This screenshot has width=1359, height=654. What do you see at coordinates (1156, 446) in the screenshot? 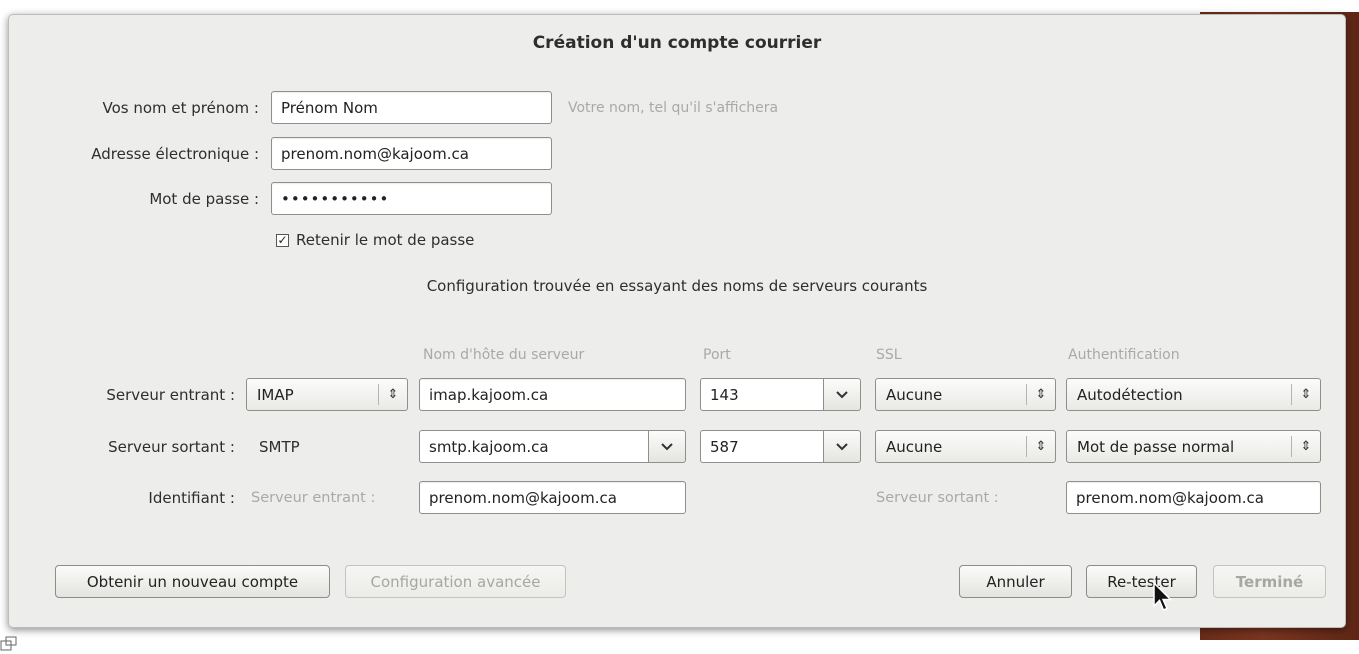
I see `outgoing-auth-value: Mot de passe normal` at bounding box center [1156, 446].